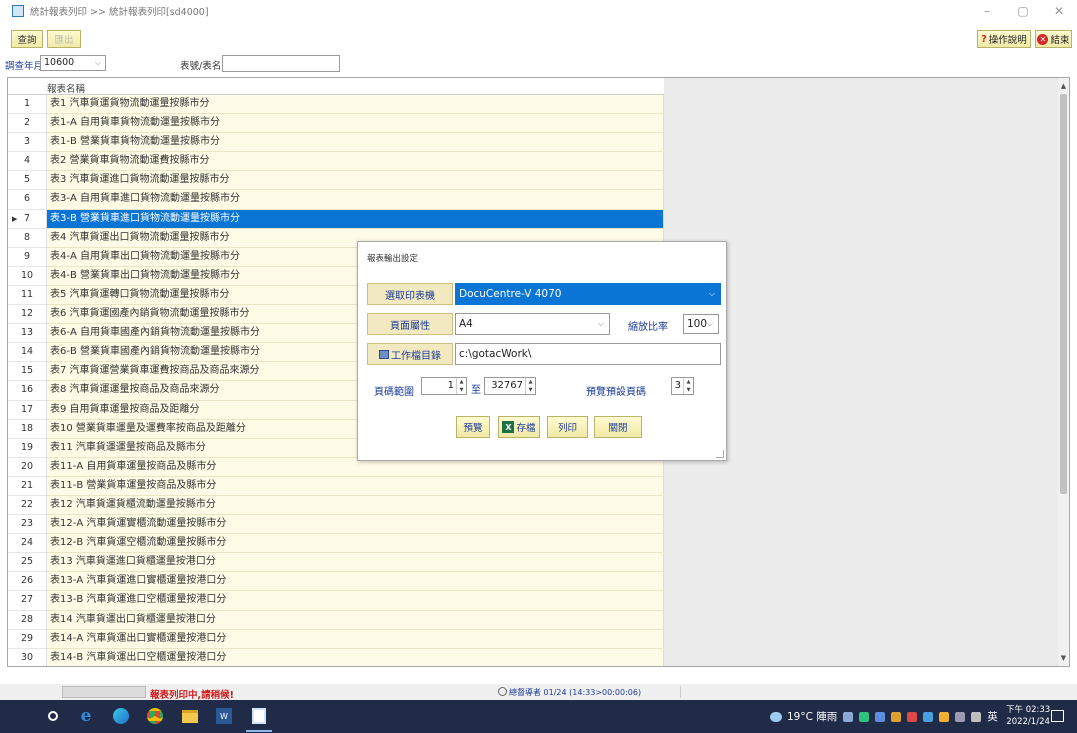 Image resolution: width=1077 pixels, height=733 pixels. I want to click on table-row: 2 表1-A 自用貨車貨物流動運量按縣市分, so click(336, 124).